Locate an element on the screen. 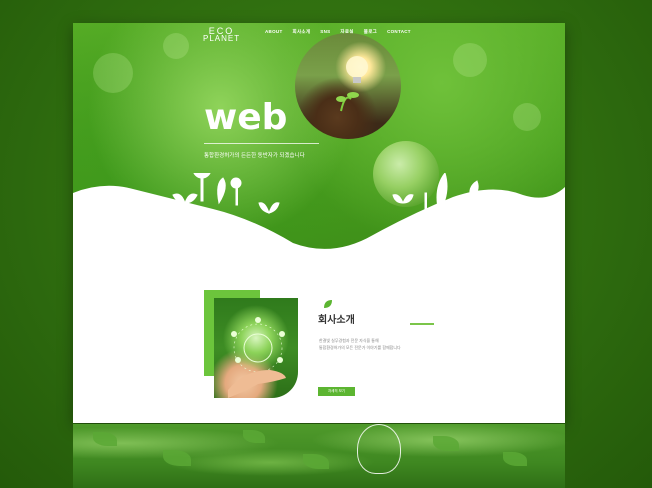  logo: ECO PLANET is located at coordinates (221, 35).